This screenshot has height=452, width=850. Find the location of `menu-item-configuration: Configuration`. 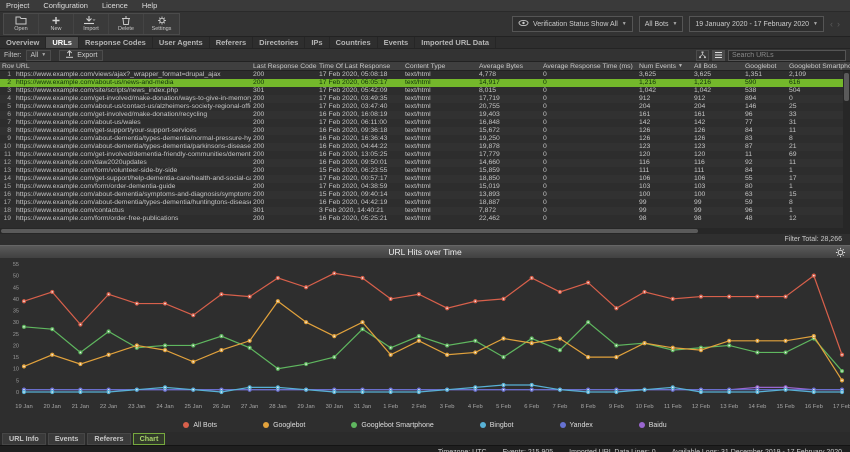

menu-item-configuration: Configuration is located at coordinates (65, 5).